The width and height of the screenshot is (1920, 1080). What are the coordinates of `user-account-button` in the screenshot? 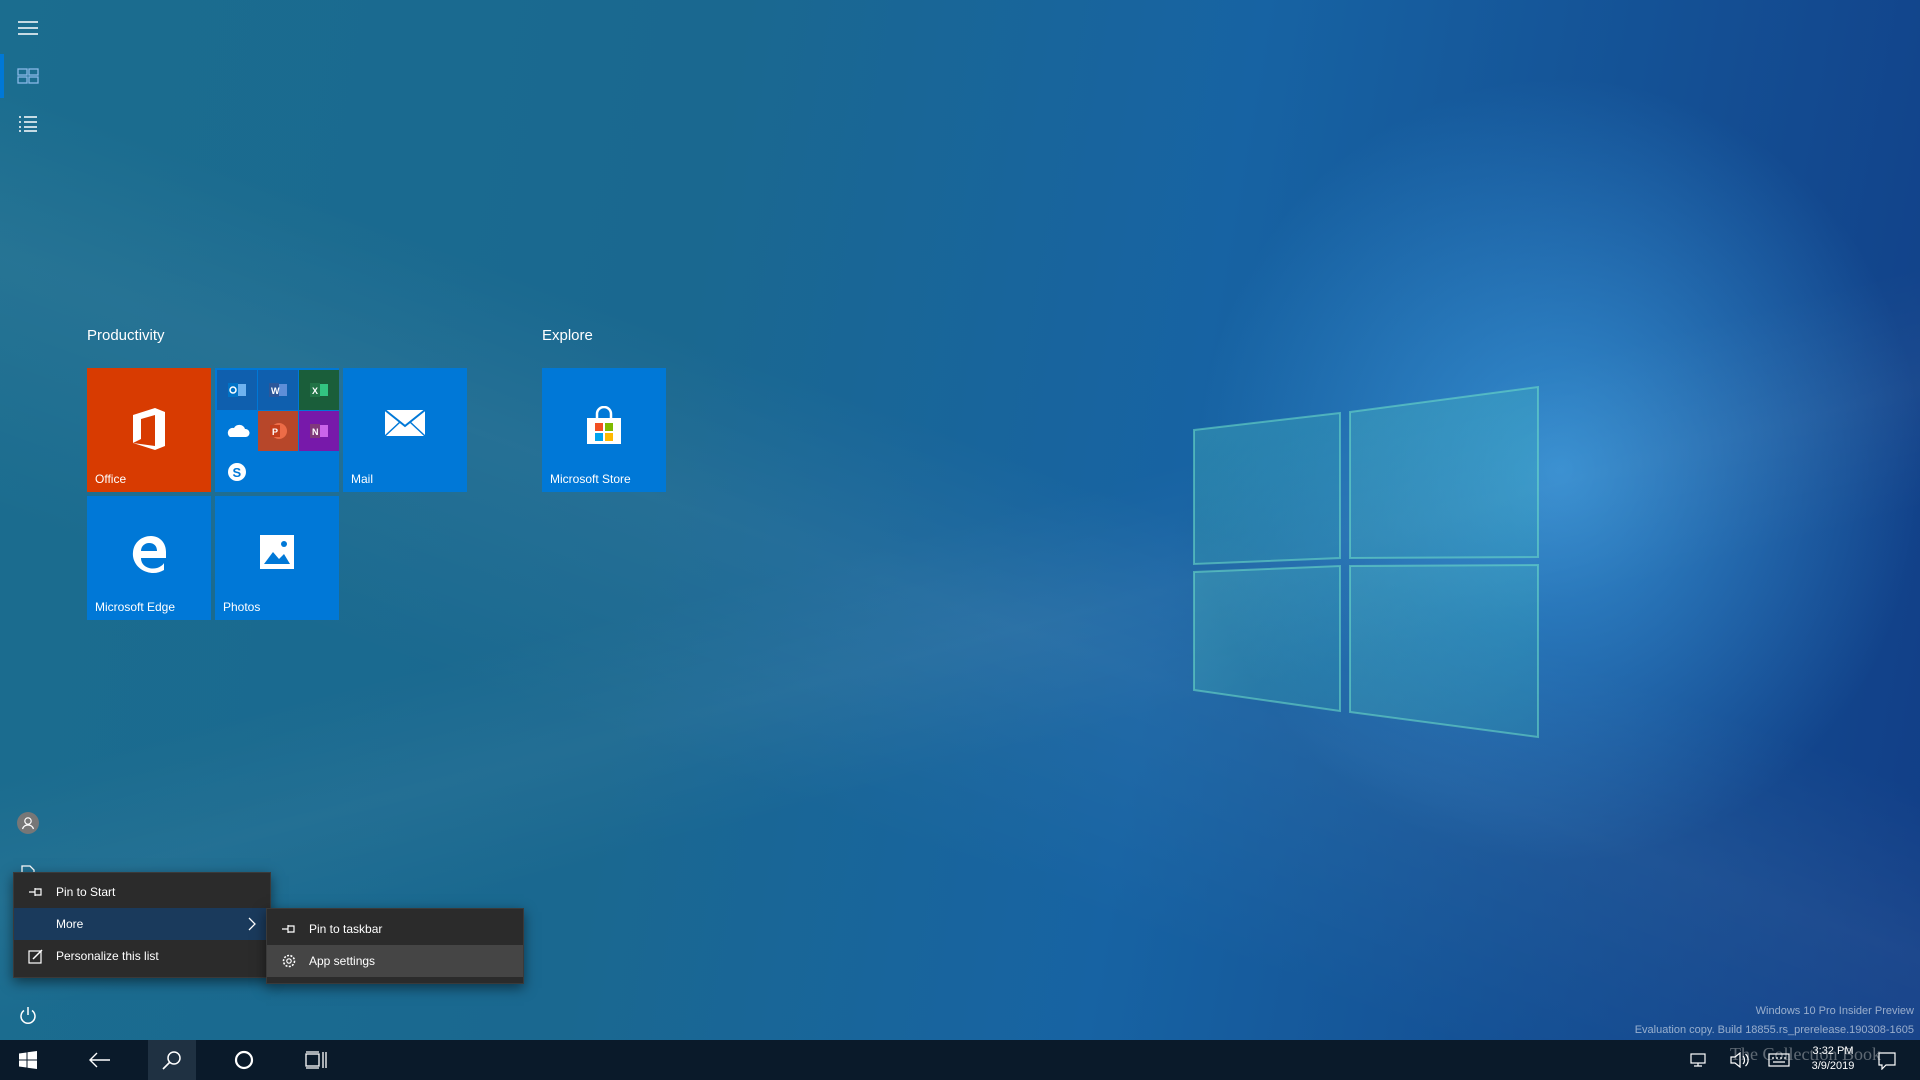 It's located at (28, 823).